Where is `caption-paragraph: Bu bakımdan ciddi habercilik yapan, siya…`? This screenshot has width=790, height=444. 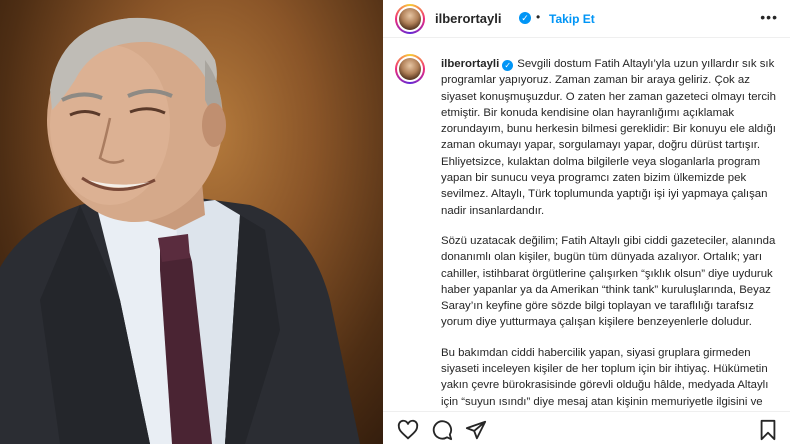 caption-paragraph: Bu bakımdan ciddi habercilik yapan, siya… is located at coordinates (605, 377).